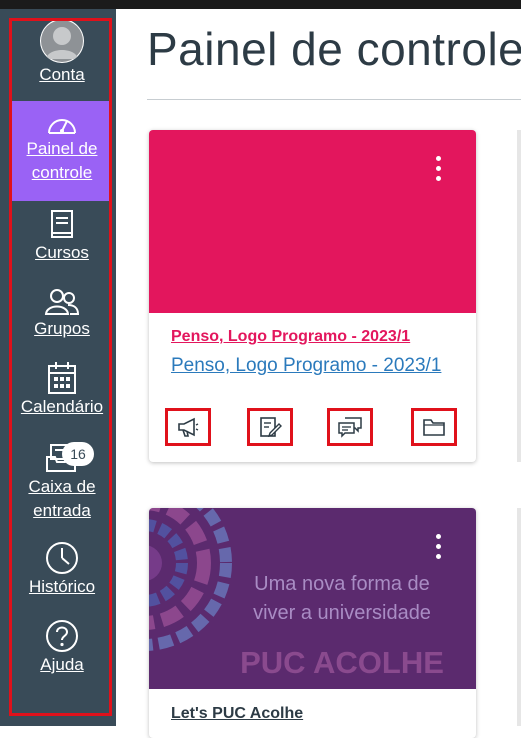  What do you see at coordinates (62, 586) in the screenshot?
I see `nav-history-label: Histórico` at bounding box center [62, 586].